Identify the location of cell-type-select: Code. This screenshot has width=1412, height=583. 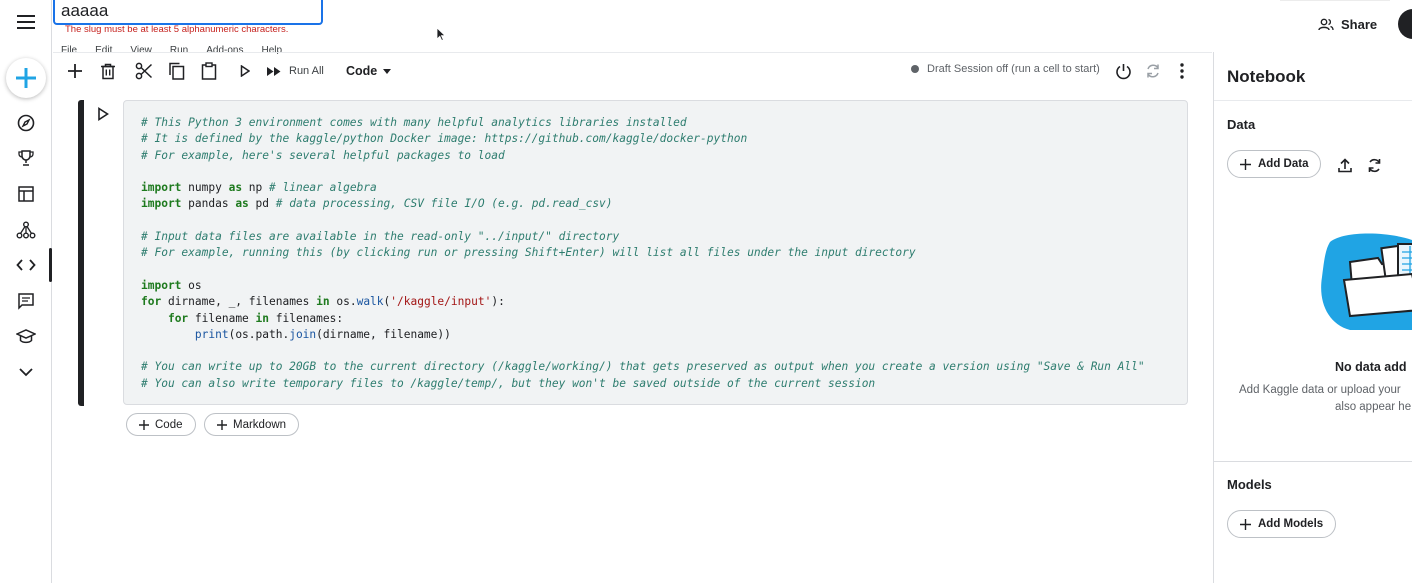
(369, 71).